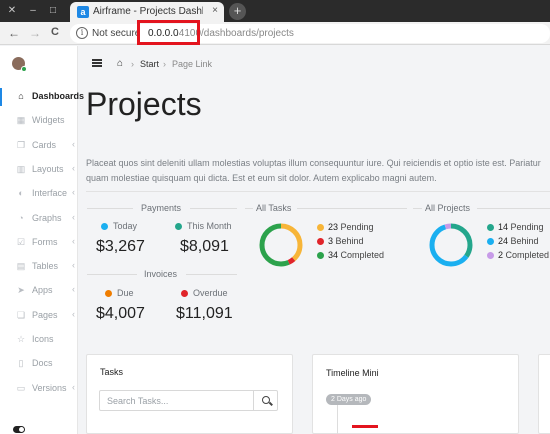 The width and height of the screenshot is (550, 434). Describe the element at coordinates (44, 145) in the screenshot. I see `sidebar-item-label: Cards` at that location.